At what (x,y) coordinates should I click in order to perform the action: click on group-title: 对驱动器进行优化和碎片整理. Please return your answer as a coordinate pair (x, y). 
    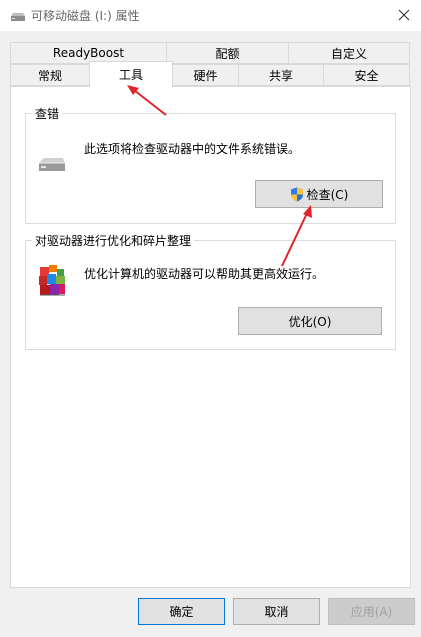
    Looking at the image, I should click on (113, 240).